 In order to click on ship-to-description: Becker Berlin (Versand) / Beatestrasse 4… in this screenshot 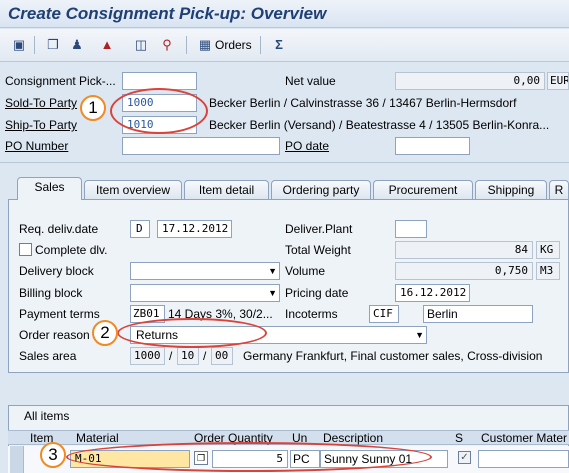, I will do `click(379, 125)`.